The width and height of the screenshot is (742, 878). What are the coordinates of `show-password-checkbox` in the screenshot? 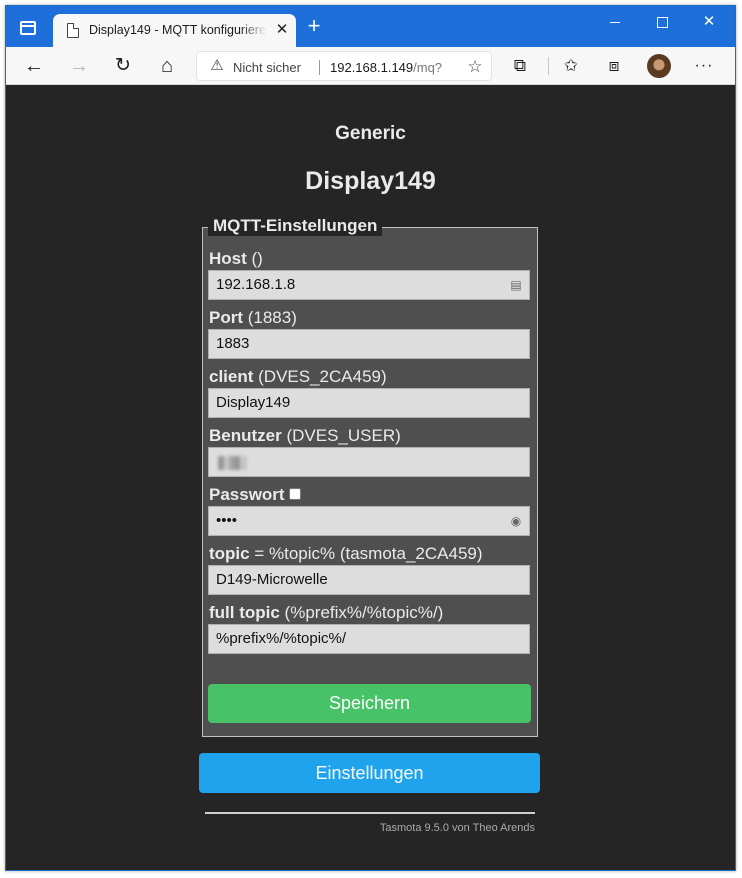 It's located at (294, 494).